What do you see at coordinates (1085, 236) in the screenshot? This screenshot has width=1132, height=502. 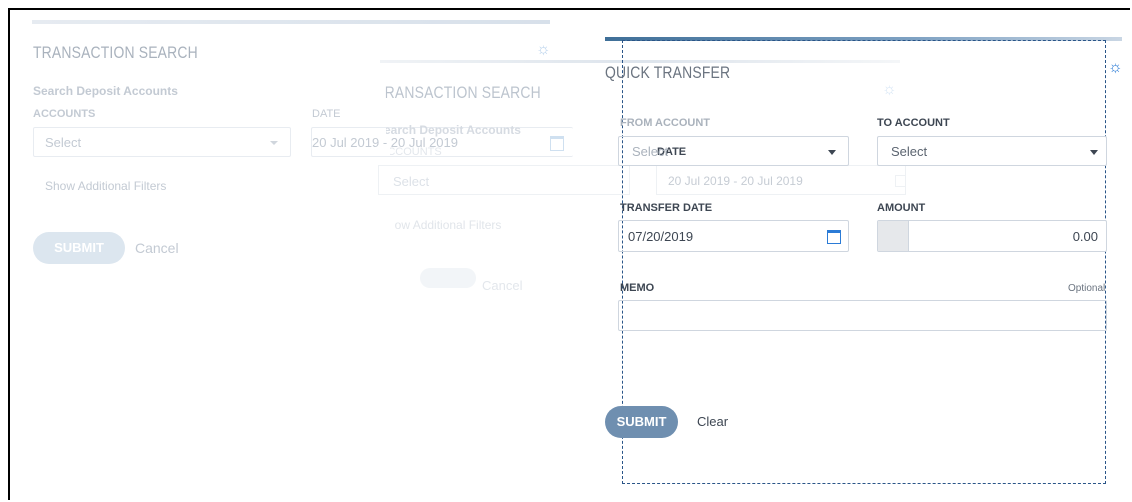 I see `amount-value: 0.00` at bounding box center [1085, 236].